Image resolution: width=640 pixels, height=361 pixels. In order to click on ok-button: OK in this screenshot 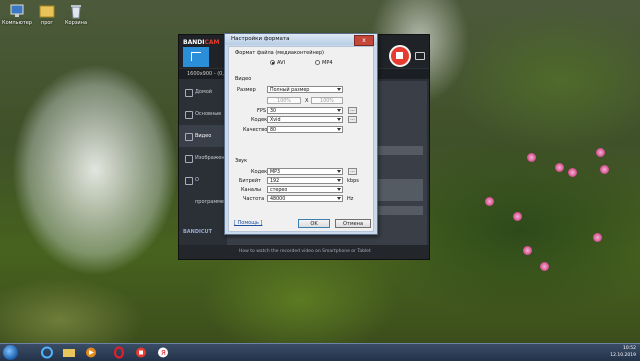, I will do `click(314, 223)`.